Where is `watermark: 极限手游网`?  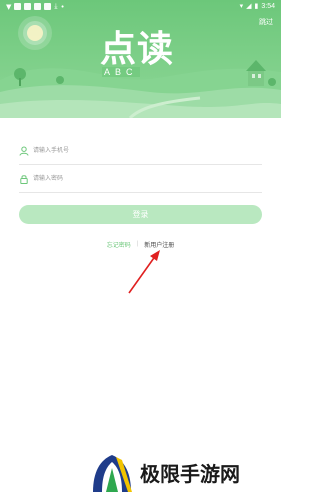
watermark: 极限手游网 is located at coordinates (183, 474).